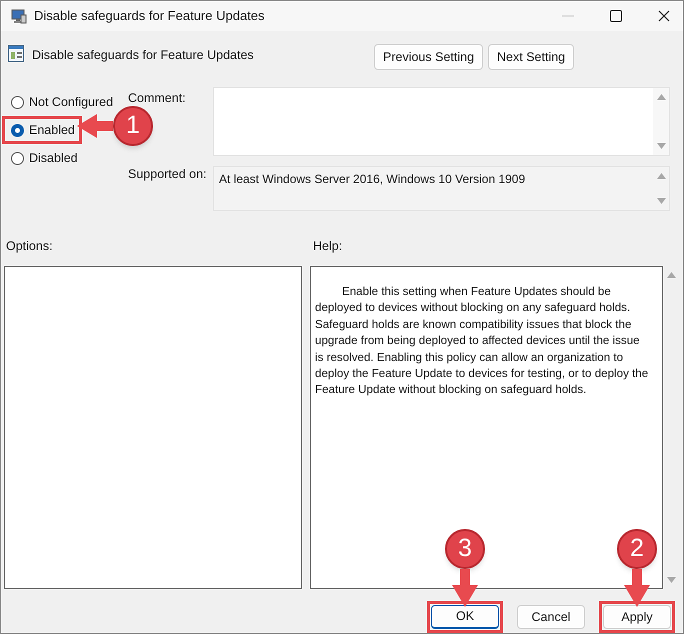 Image resolution: width=686 pixels, height=636 pixels. I want to click on policy-icon, so click(16, 53).